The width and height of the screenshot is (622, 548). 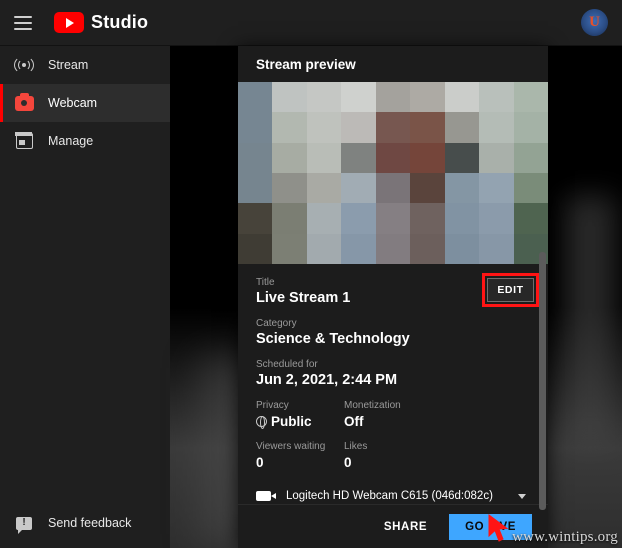 I want to click on avatar-image: U, so click(x=594, y=22).